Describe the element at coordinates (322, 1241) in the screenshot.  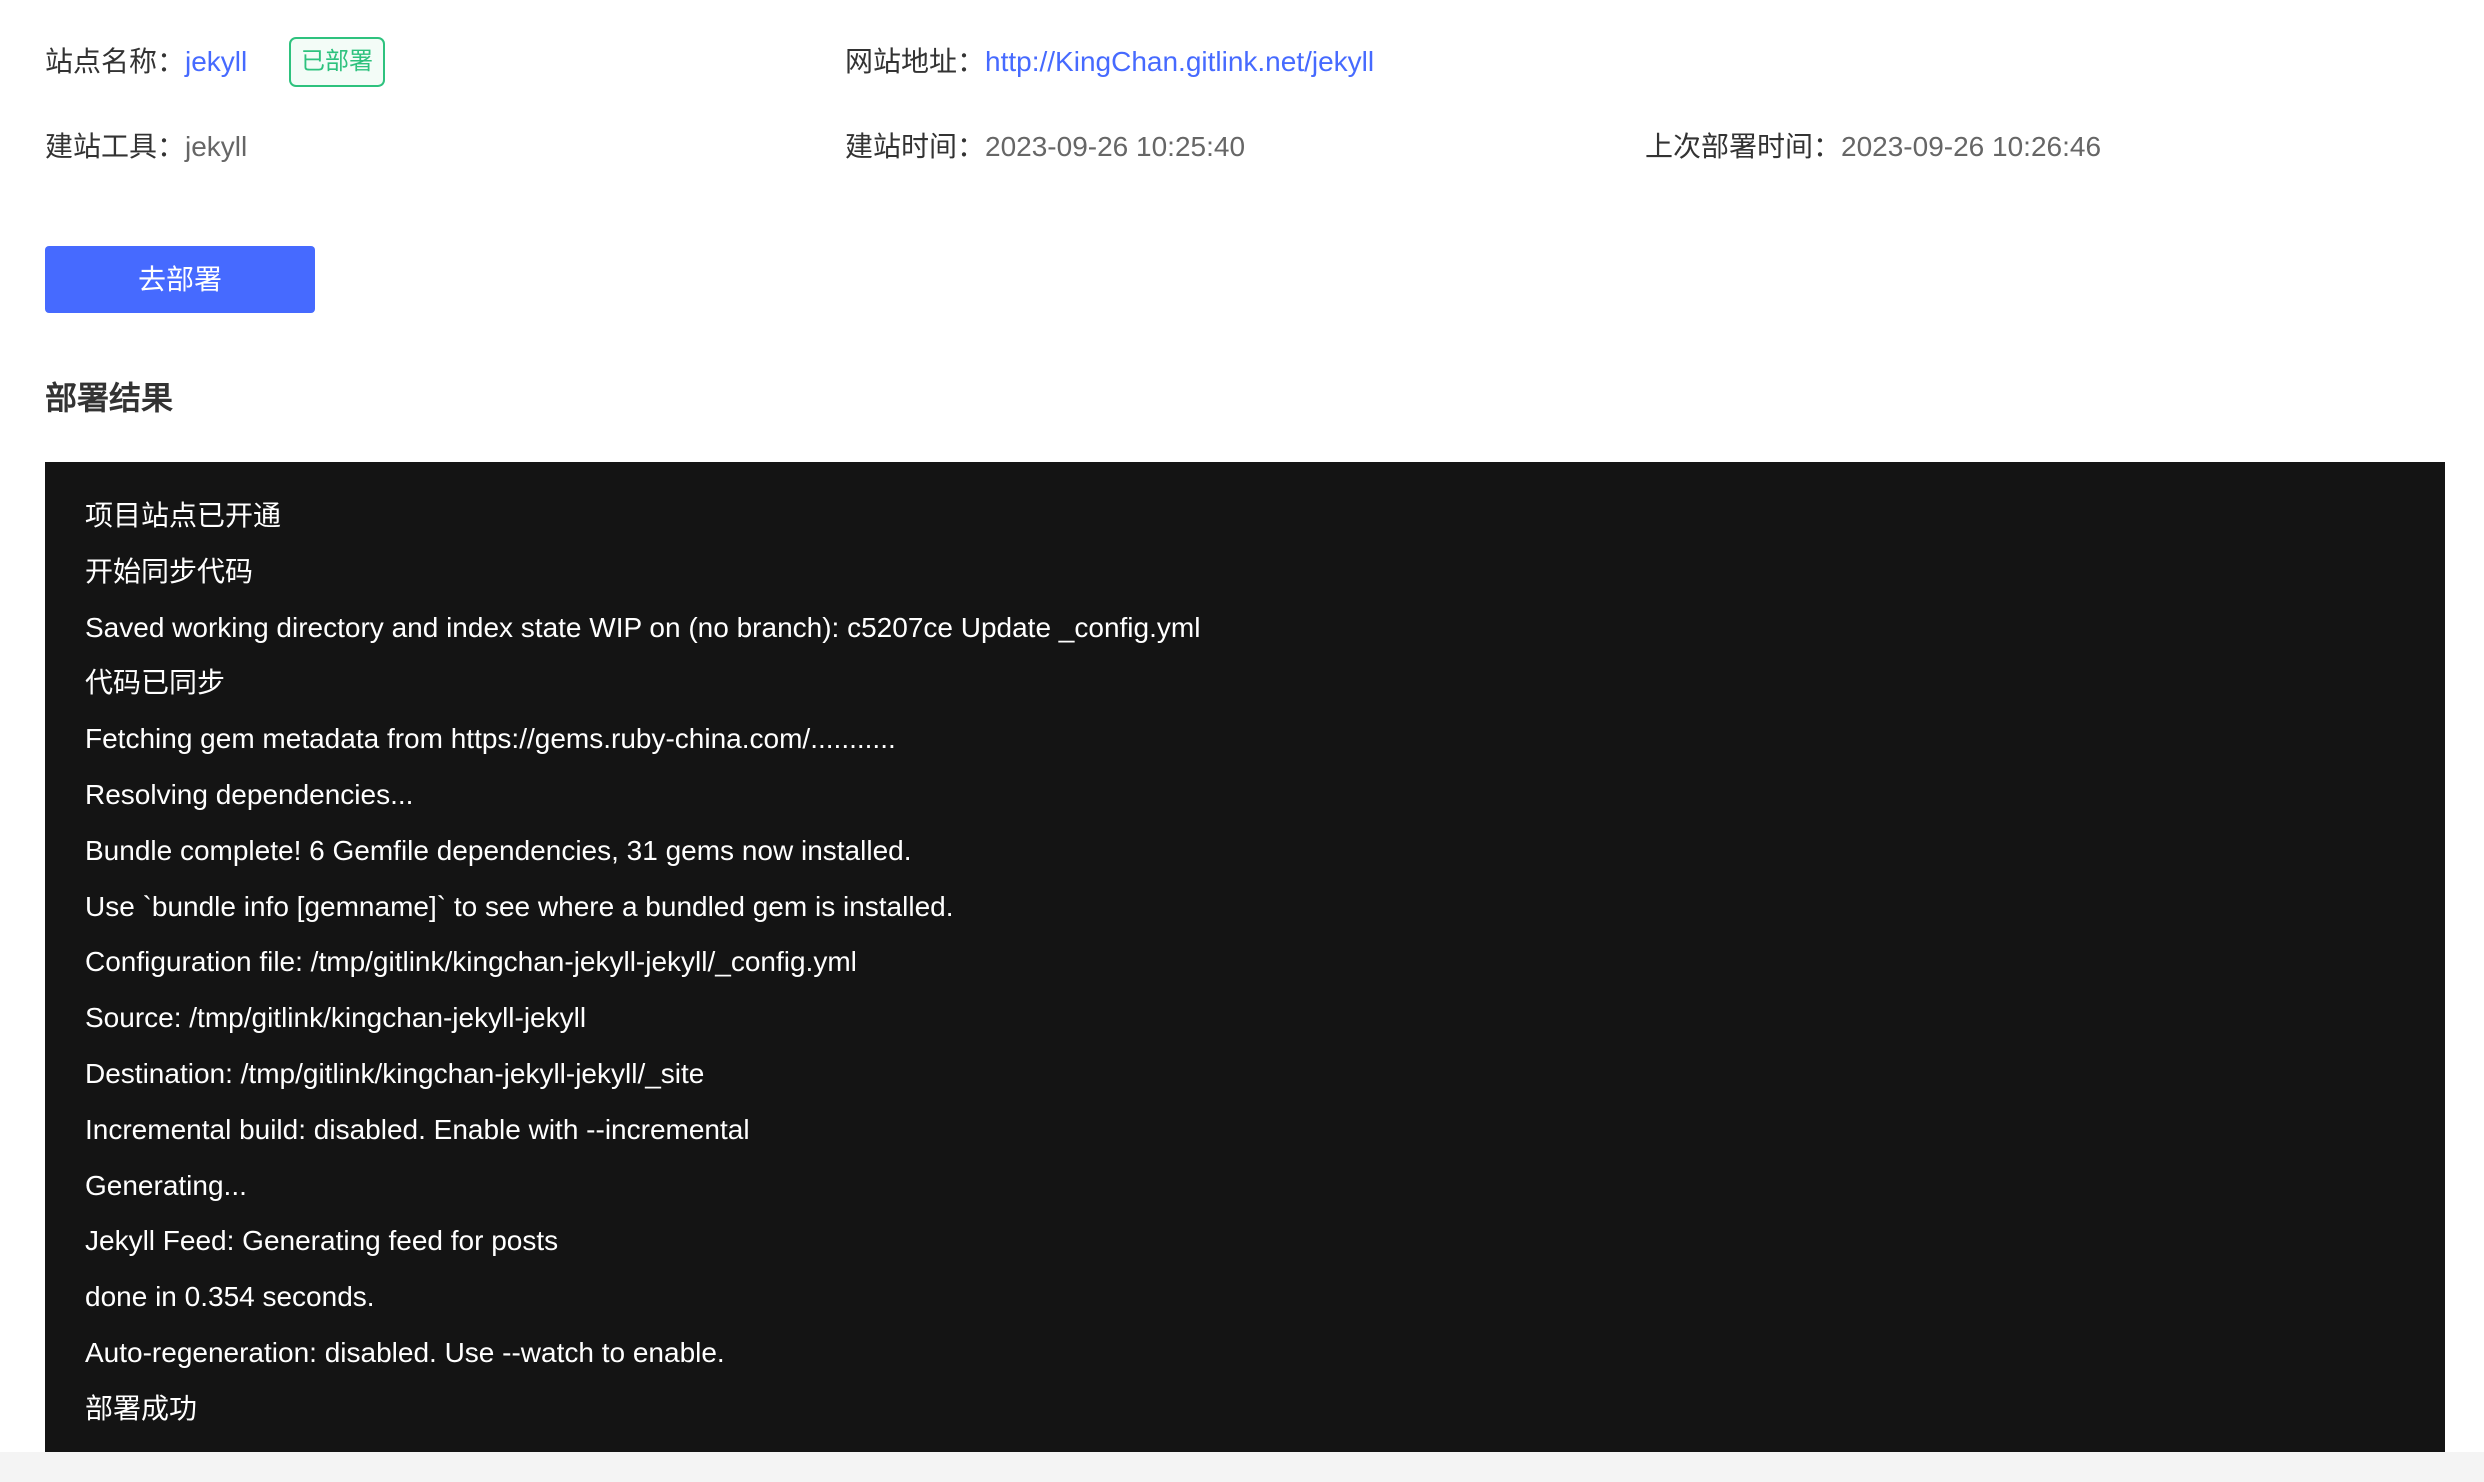
I see `log-line: Jekyll Feed: Generating feed for posts` at that location.